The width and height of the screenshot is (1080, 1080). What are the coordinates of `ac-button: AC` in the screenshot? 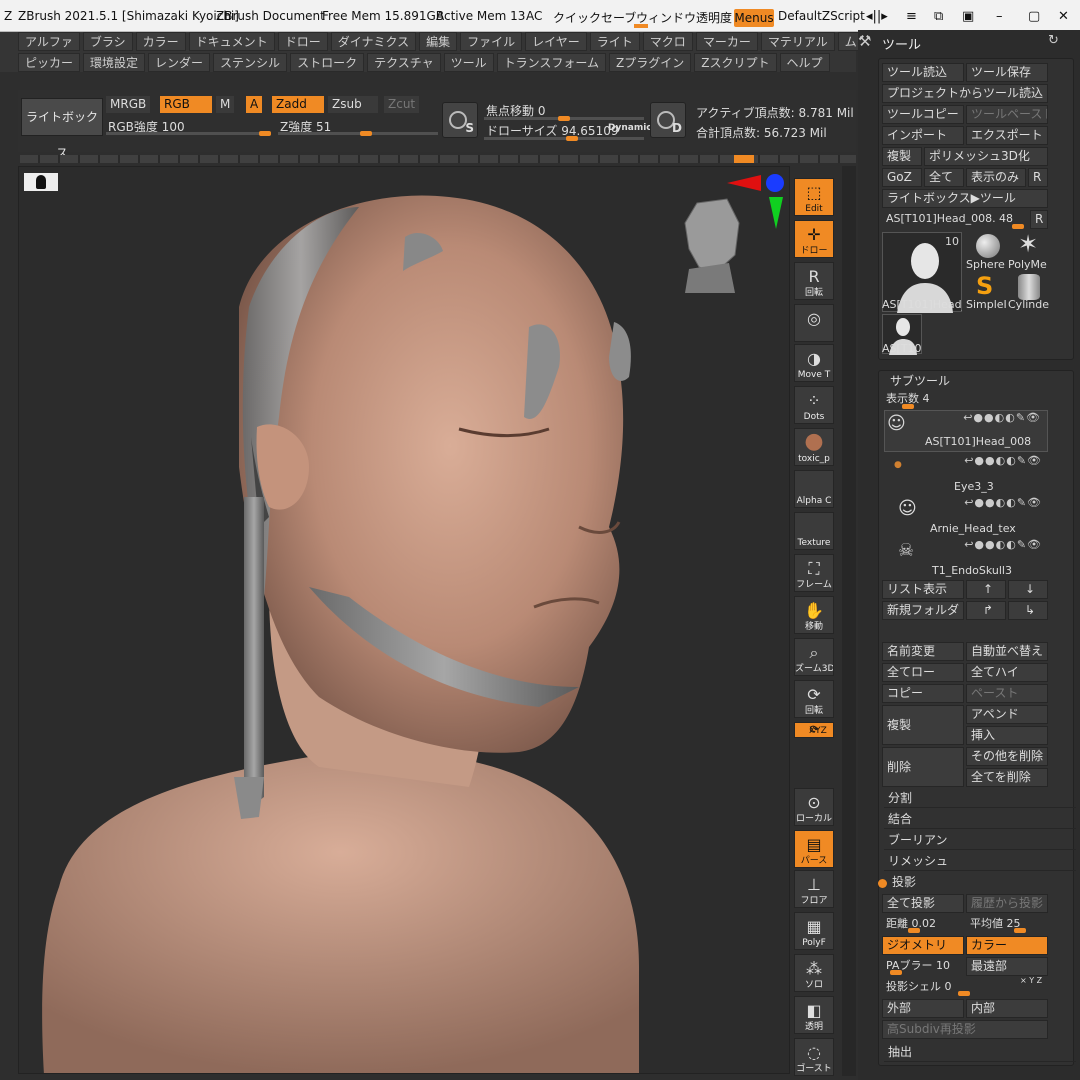 It's located at (534, 16).